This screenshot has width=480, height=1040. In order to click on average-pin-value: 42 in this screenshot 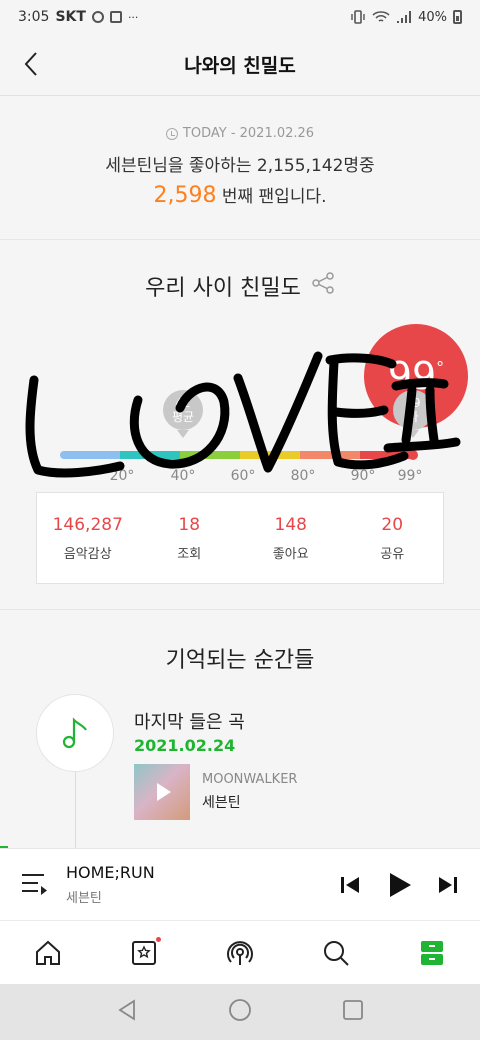, I will do `click(183, 403)`.